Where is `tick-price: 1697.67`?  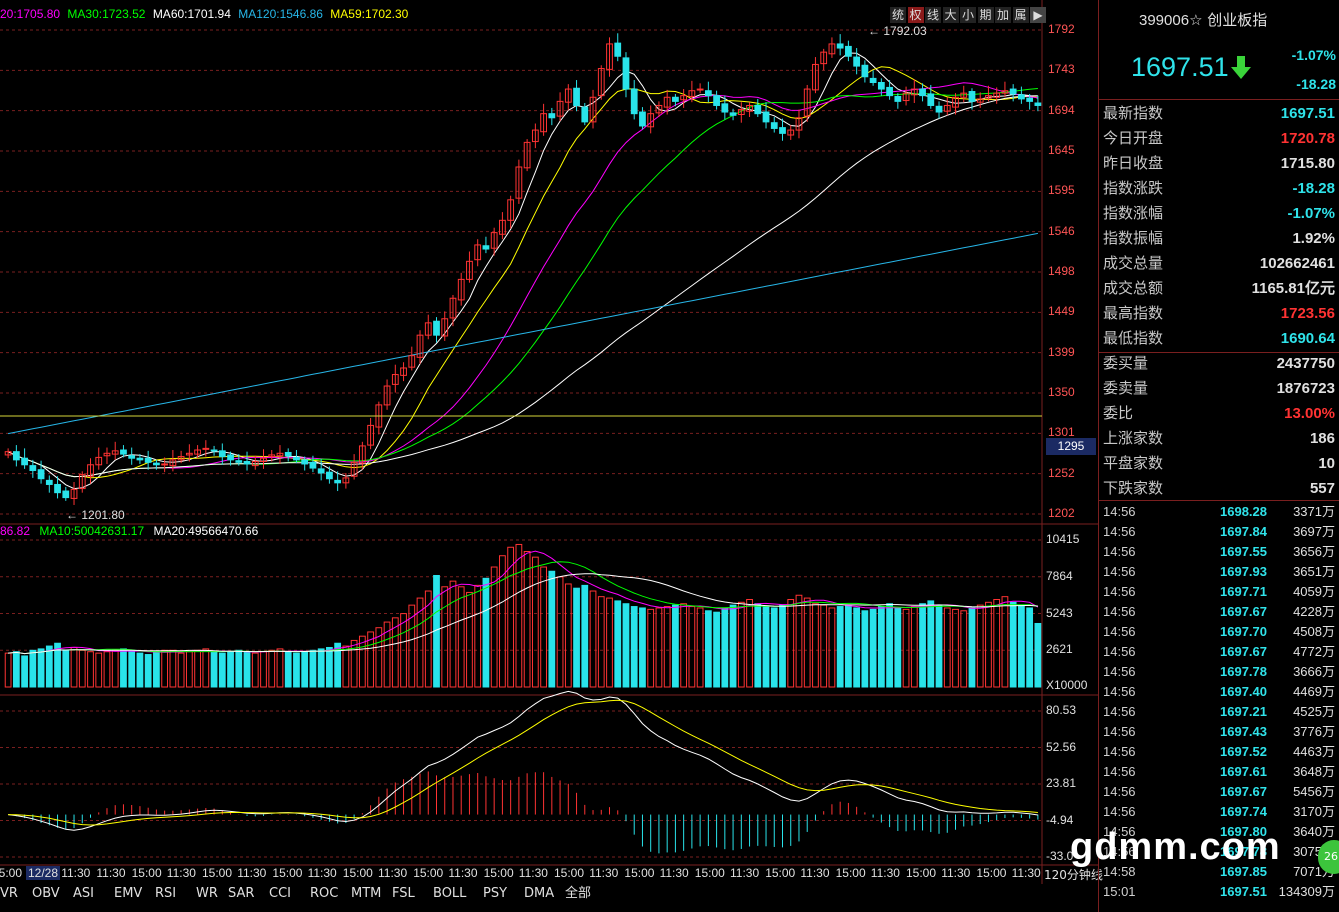 tick-price: 1697.67 is located at coordinates (1243, 611).